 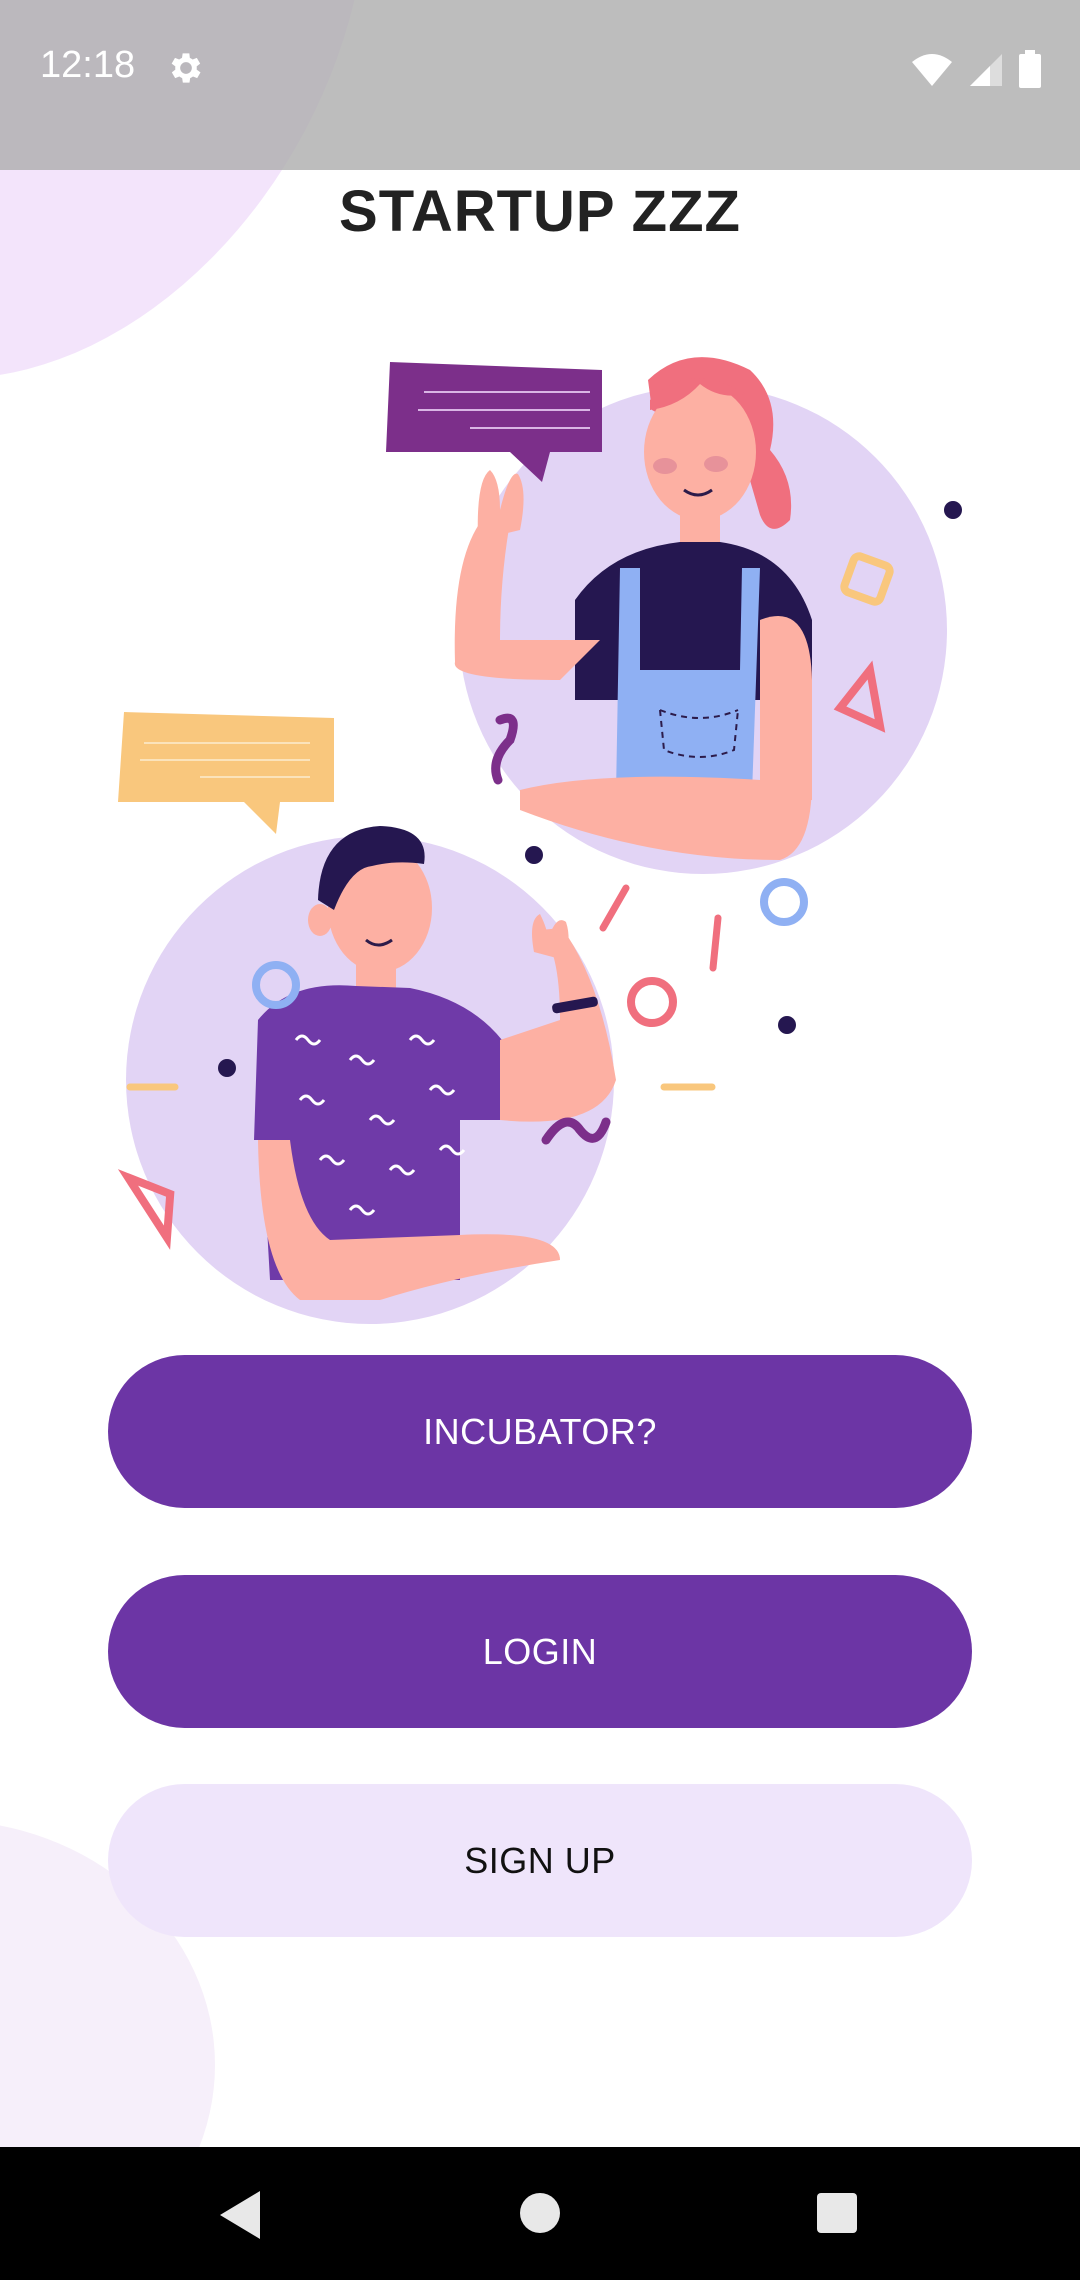 What do you see at coordinates (240, 2215) in the screenshot?
I see `back-icon` at bounding box center [240, 2215].